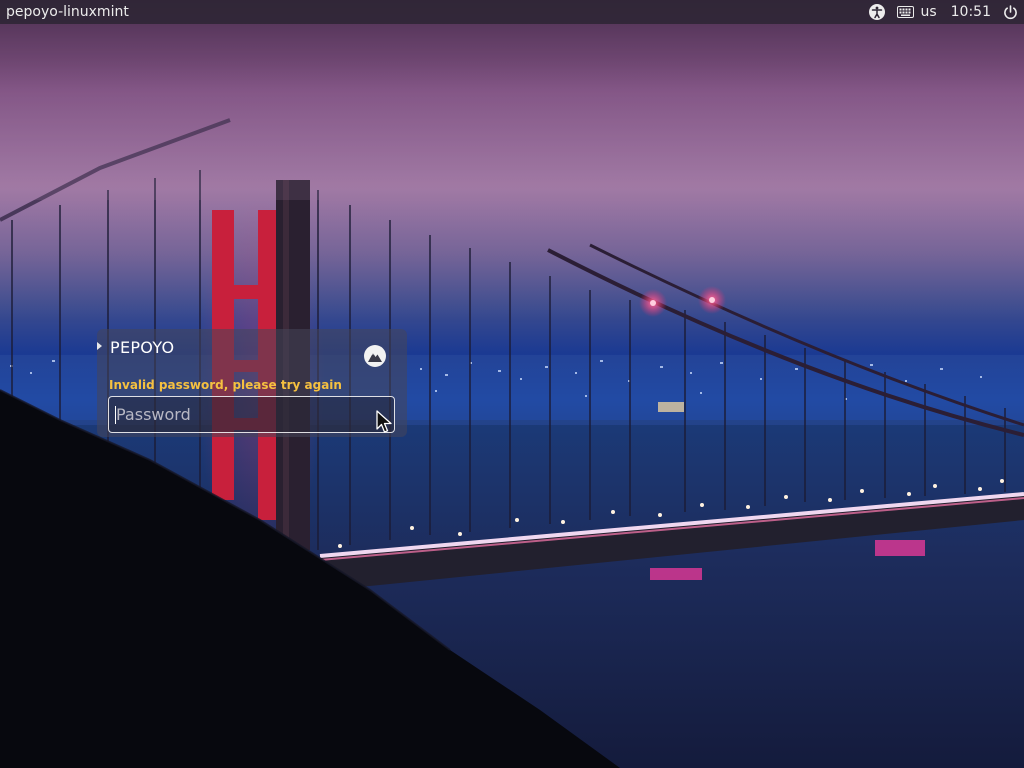 This screenshot has height=768, width=1024. Describe the element at coordinates (234, 414) in the screenshot. I see `password-input` at that location.